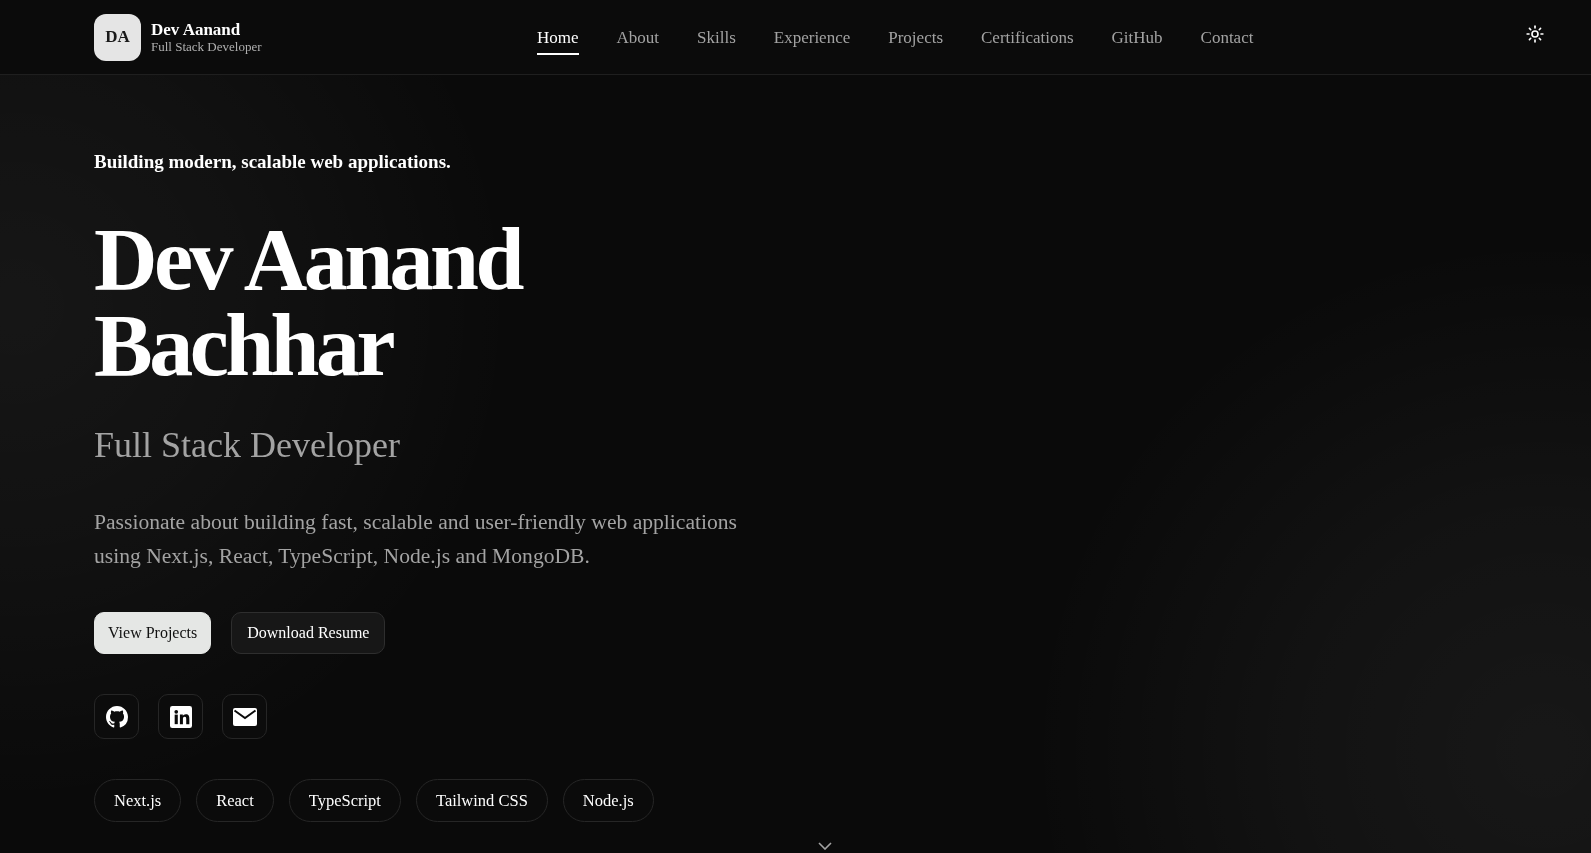 Image resolution: width=1591 pixels, height=853 pixels. I want to click on envelope-icon, so click(244, 716).